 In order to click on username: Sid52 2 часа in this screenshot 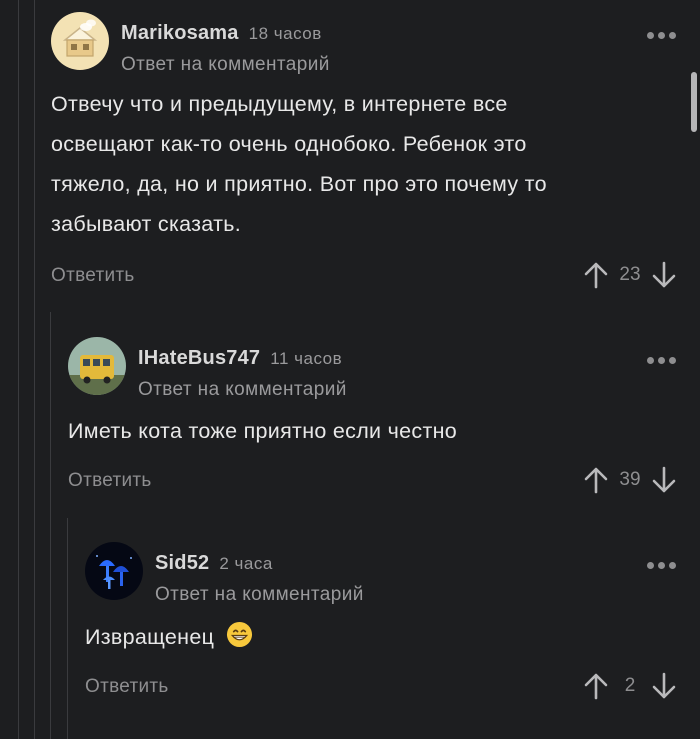, I will do `click(214, 563)`.